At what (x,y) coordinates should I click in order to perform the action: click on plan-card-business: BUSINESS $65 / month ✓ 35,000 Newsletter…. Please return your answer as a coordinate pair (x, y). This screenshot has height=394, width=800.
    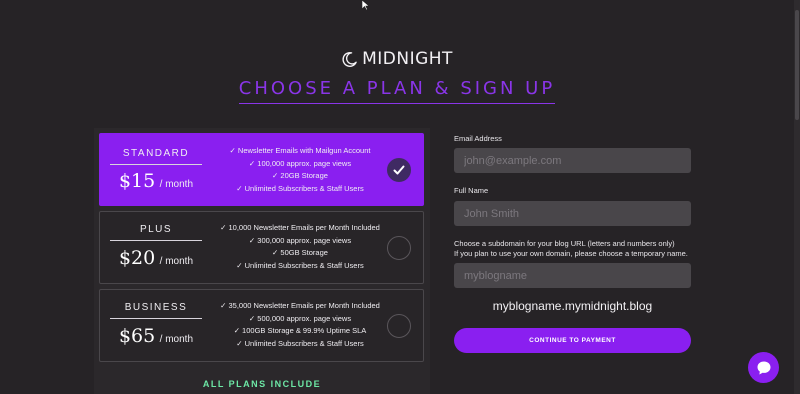
    Looking at the image, I should click on (261, 325).